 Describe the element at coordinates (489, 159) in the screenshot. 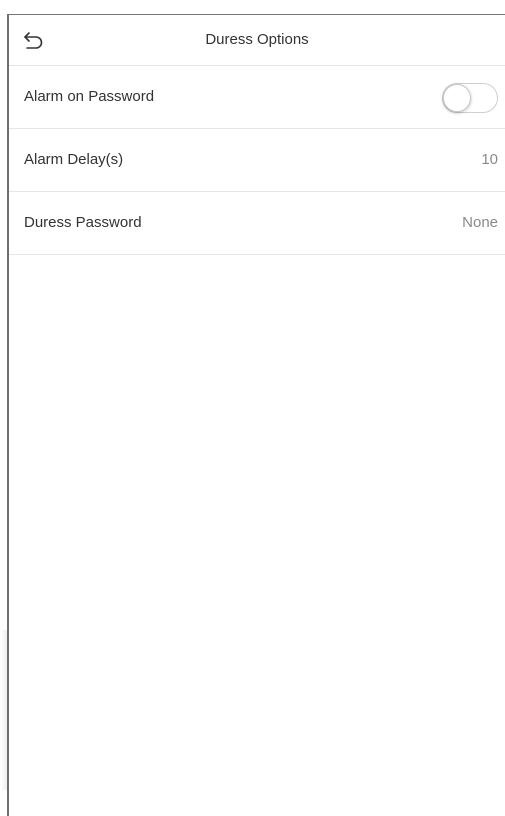

I see `setting-value: 10` at that location.